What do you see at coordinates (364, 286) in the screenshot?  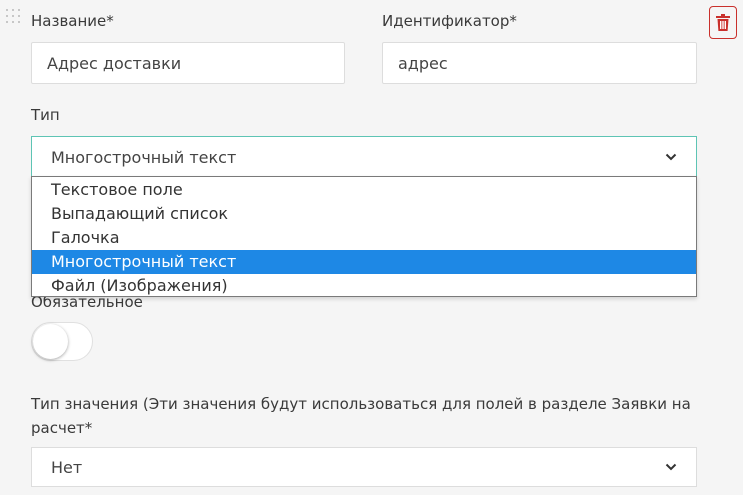 I see `option-file-images: Файл (Изображения)` at bounding box center [364, 286].